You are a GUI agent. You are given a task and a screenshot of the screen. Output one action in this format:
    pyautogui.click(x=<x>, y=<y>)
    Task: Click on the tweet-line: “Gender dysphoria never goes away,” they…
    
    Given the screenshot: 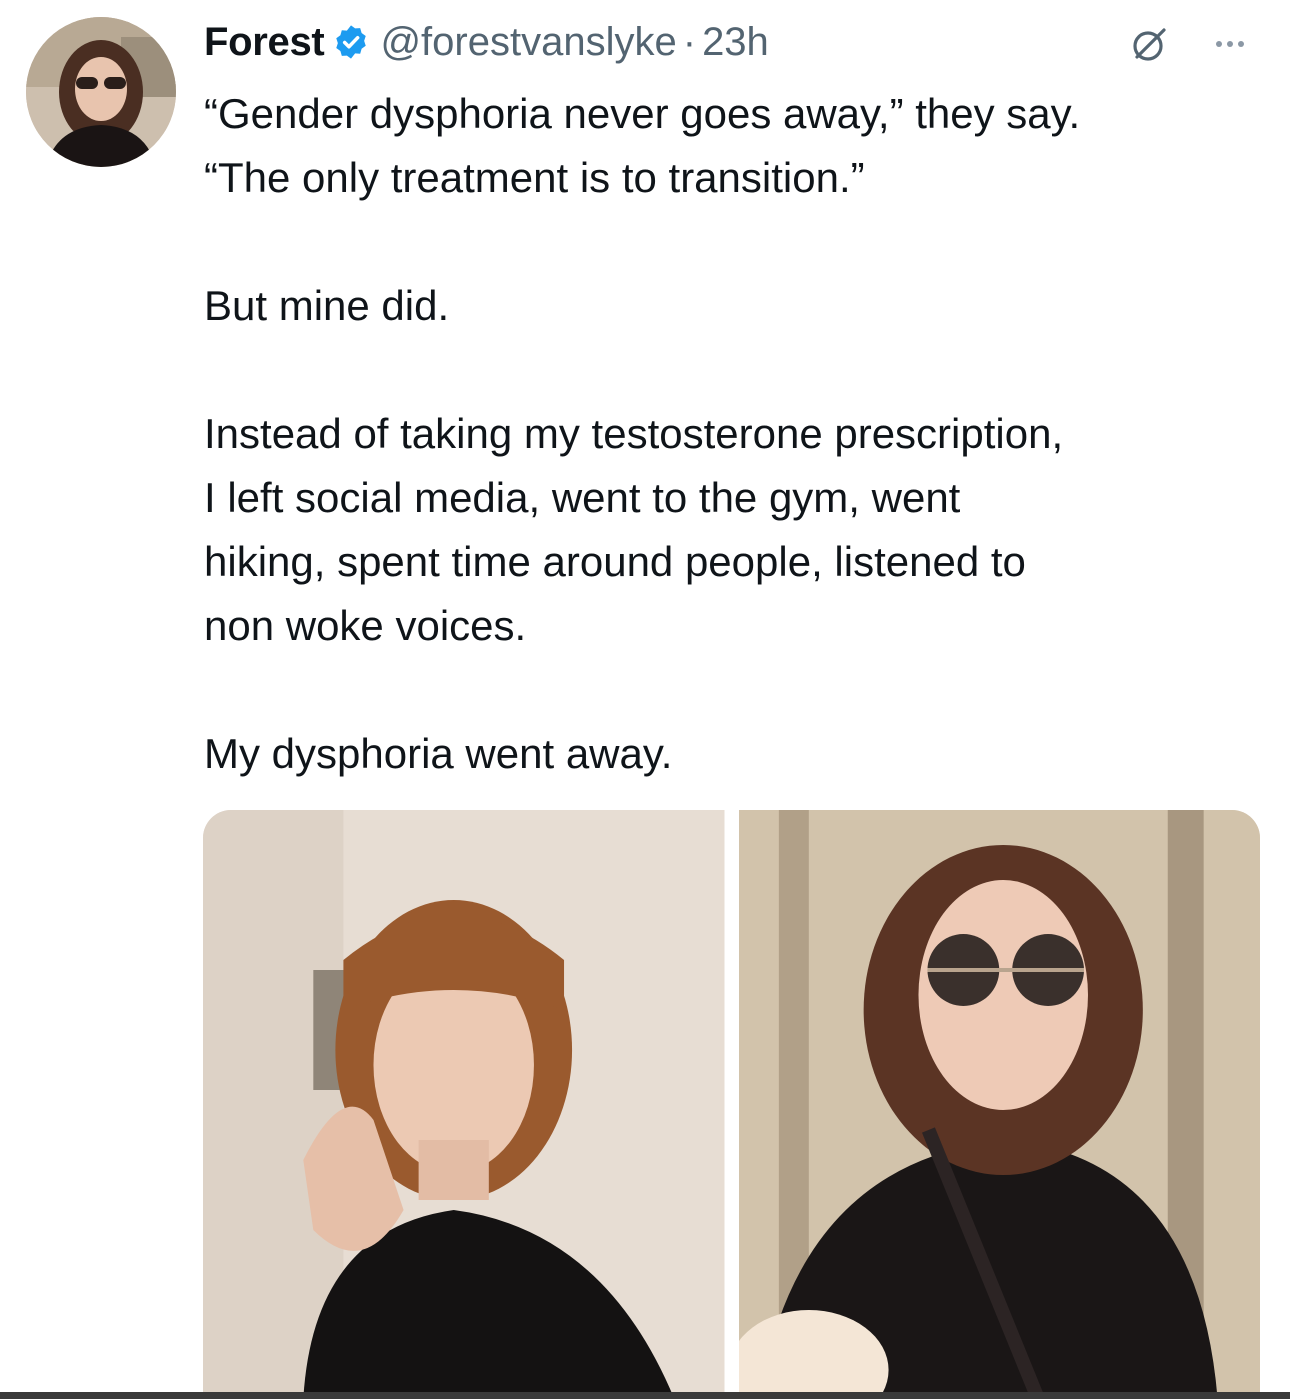 What is the action you would take?
    pyautogui.click(x=642, y=113)
    